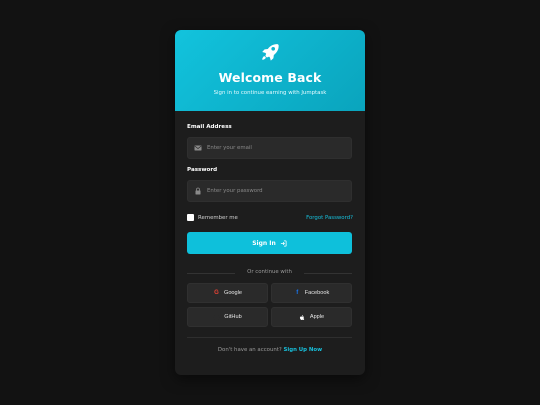 The height and width of the screenshot is (405, 540). I want to click on google-icon: G, so click(216, 293).